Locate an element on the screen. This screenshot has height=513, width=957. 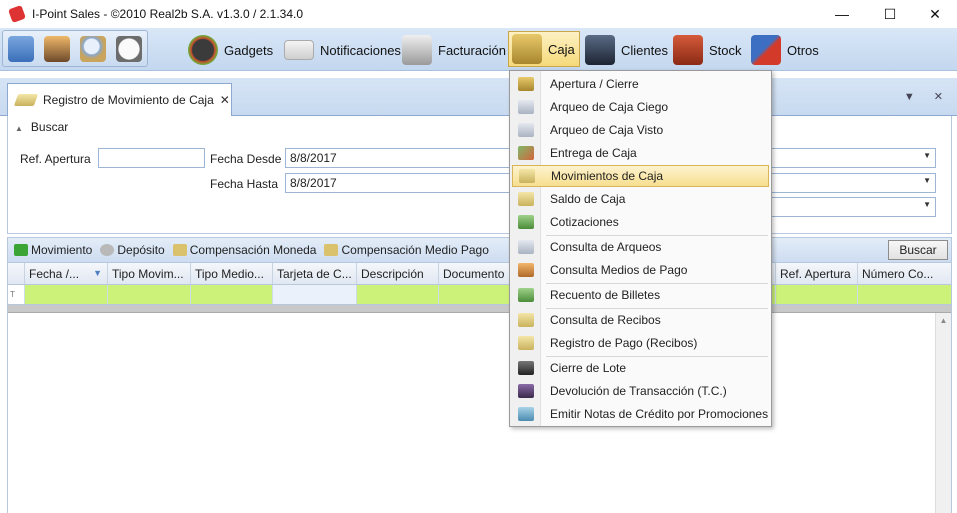
search-section-label: Buscar is located at coordinates (49, 127).